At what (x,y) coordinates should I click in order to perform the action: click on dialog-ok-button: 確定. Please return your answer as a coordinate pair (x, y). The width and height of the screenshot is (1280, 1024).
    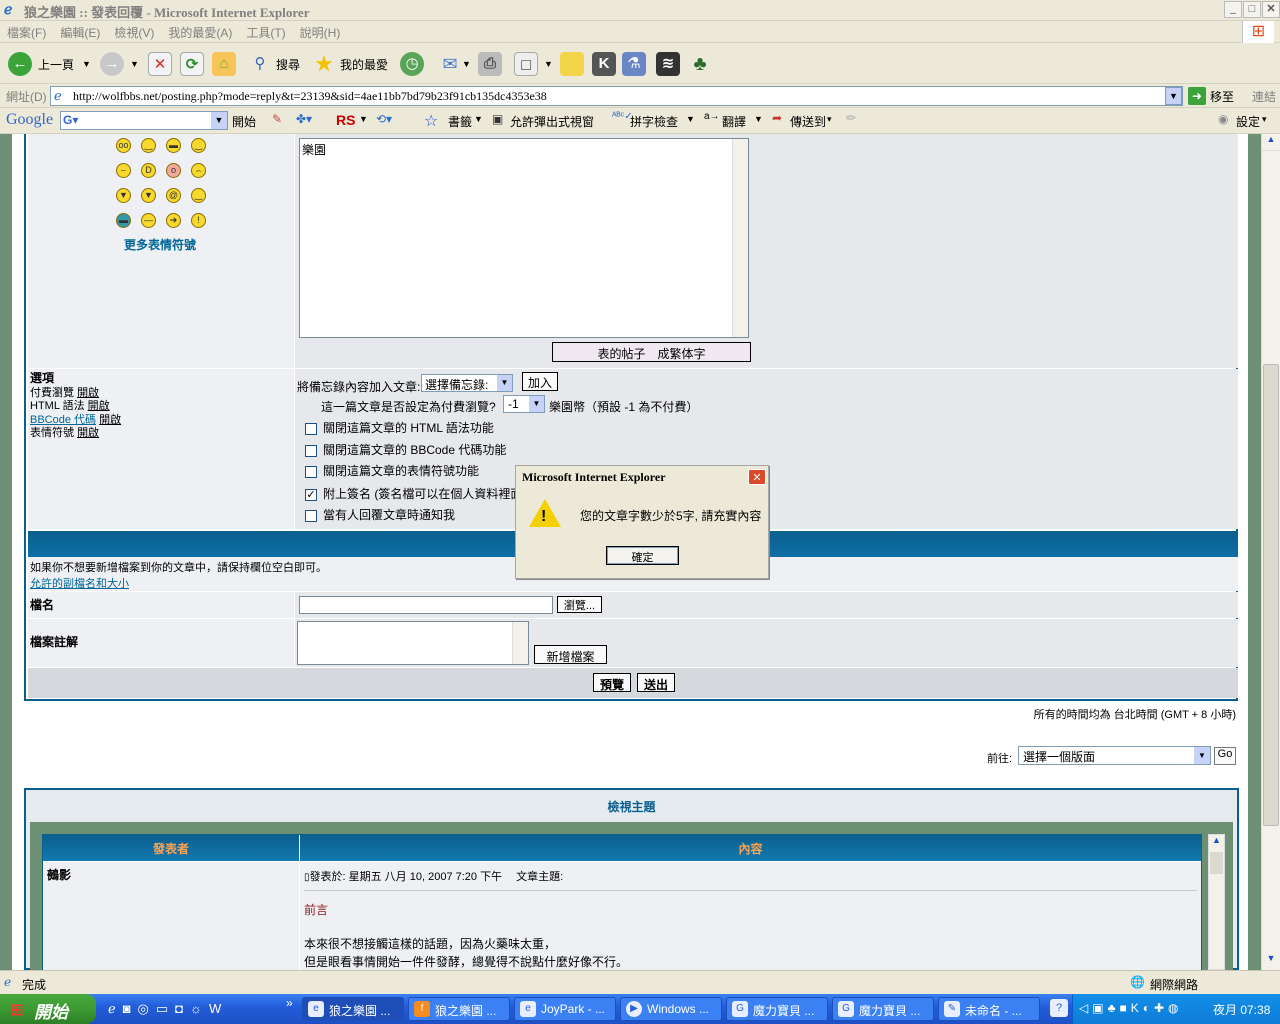
    Looking at the image, I should click on (642, 555).